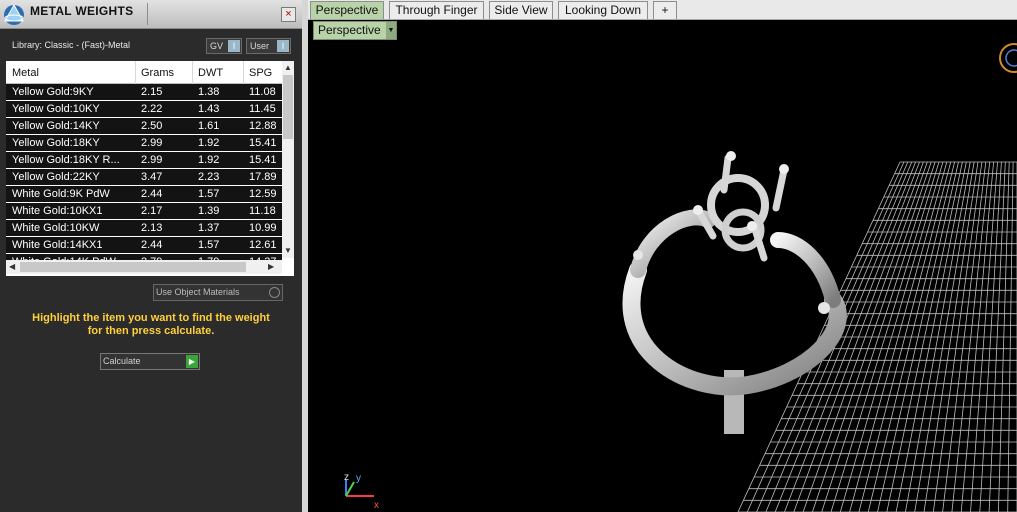  What do you see at coordinates (56, 143) in the screenshot?
I see `table-cell: Yellow Gold:18KY` at bounding box center [56, 143].